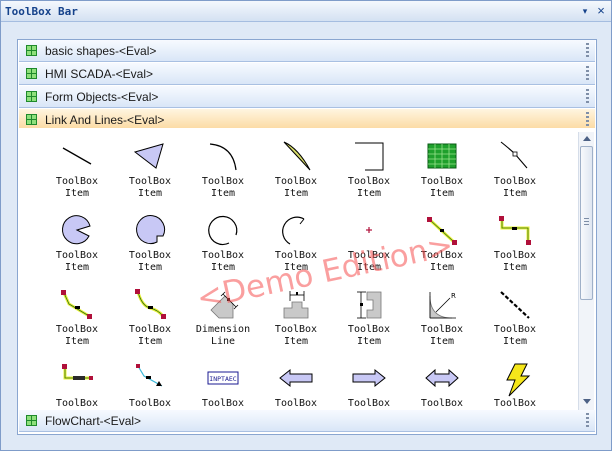 This screenshot has height=451, width=612. What do you see at coordinates (41, 11) in the screenshot?
I see `window-title: ToolBox Bar` at bounding box center [41, 11].